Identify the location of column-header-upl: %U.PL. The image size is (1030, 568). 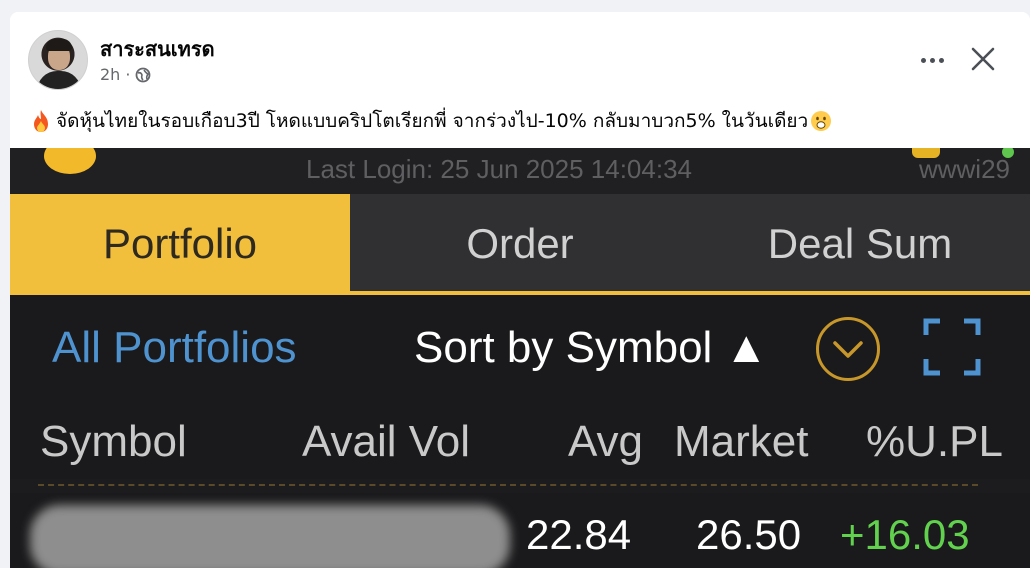
(934, 442).